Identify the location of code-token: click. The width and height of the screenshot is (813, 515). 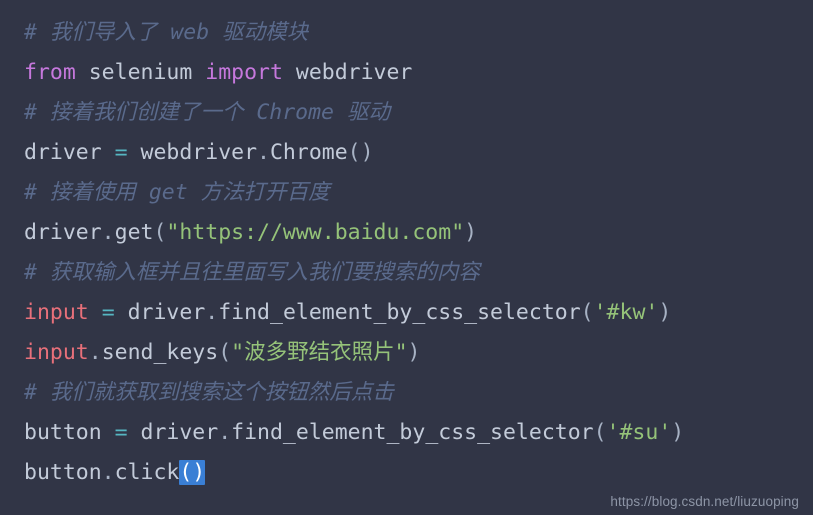
(147, 472).